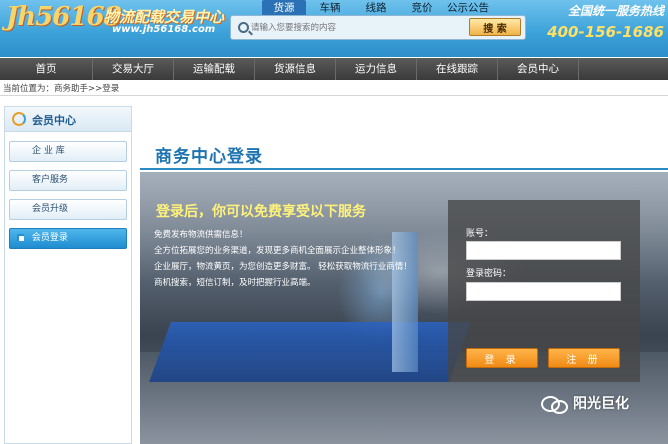 The width and height of the screenshot is (668, 444). What do you see at coordinates (118, 20) in the screenshot?
I see `site-logo: Jh56168 物流配载交易中心 www.jh56168.com` at bounding box center [118, 20].